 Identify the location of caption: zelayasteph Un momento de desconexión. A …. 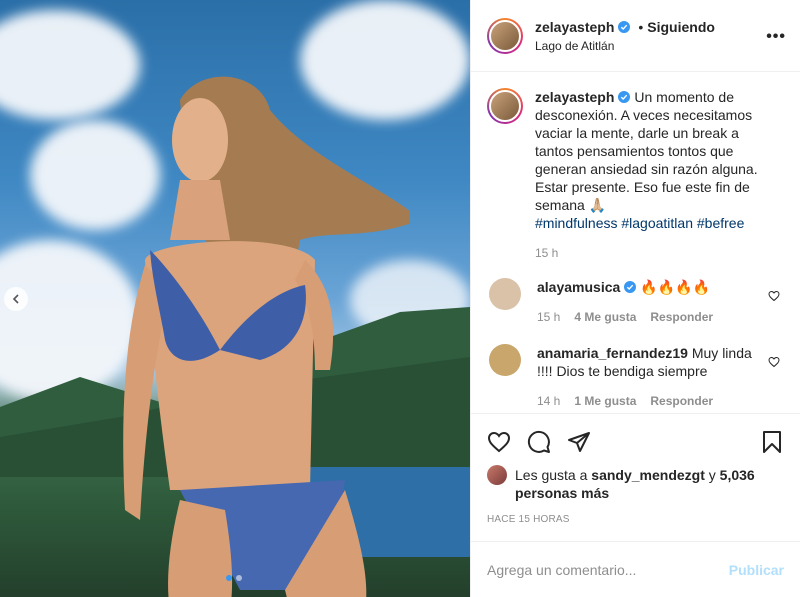
(635, 160).